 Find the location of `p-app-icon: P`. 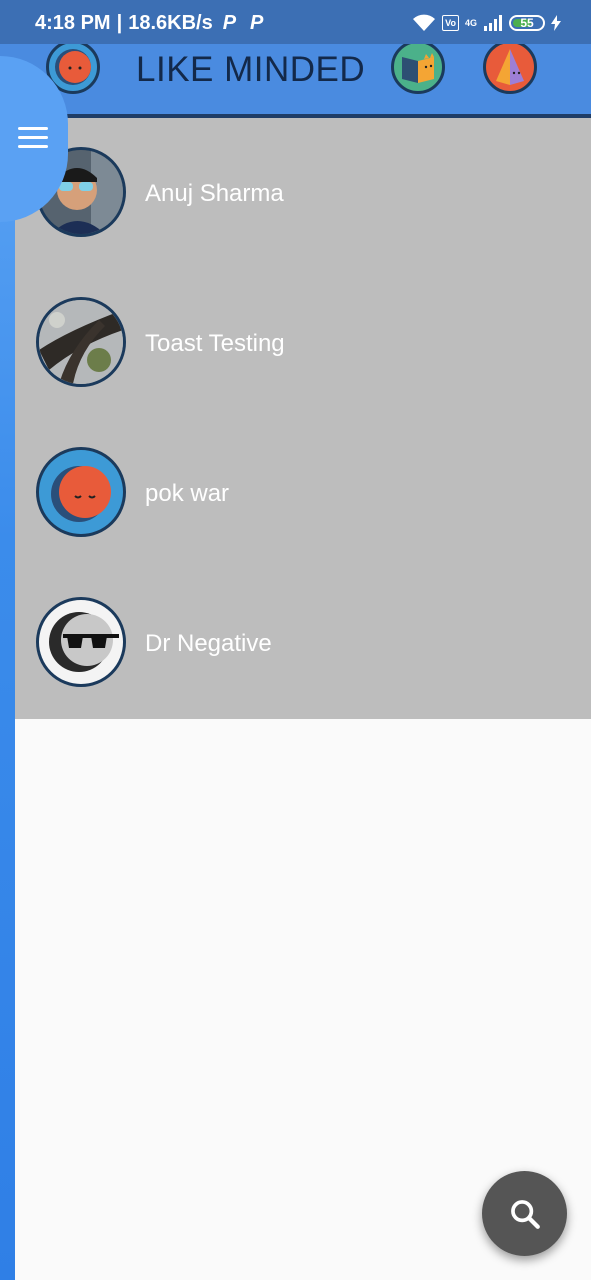

p-app-icon: P is located at coordinates (229, 23).